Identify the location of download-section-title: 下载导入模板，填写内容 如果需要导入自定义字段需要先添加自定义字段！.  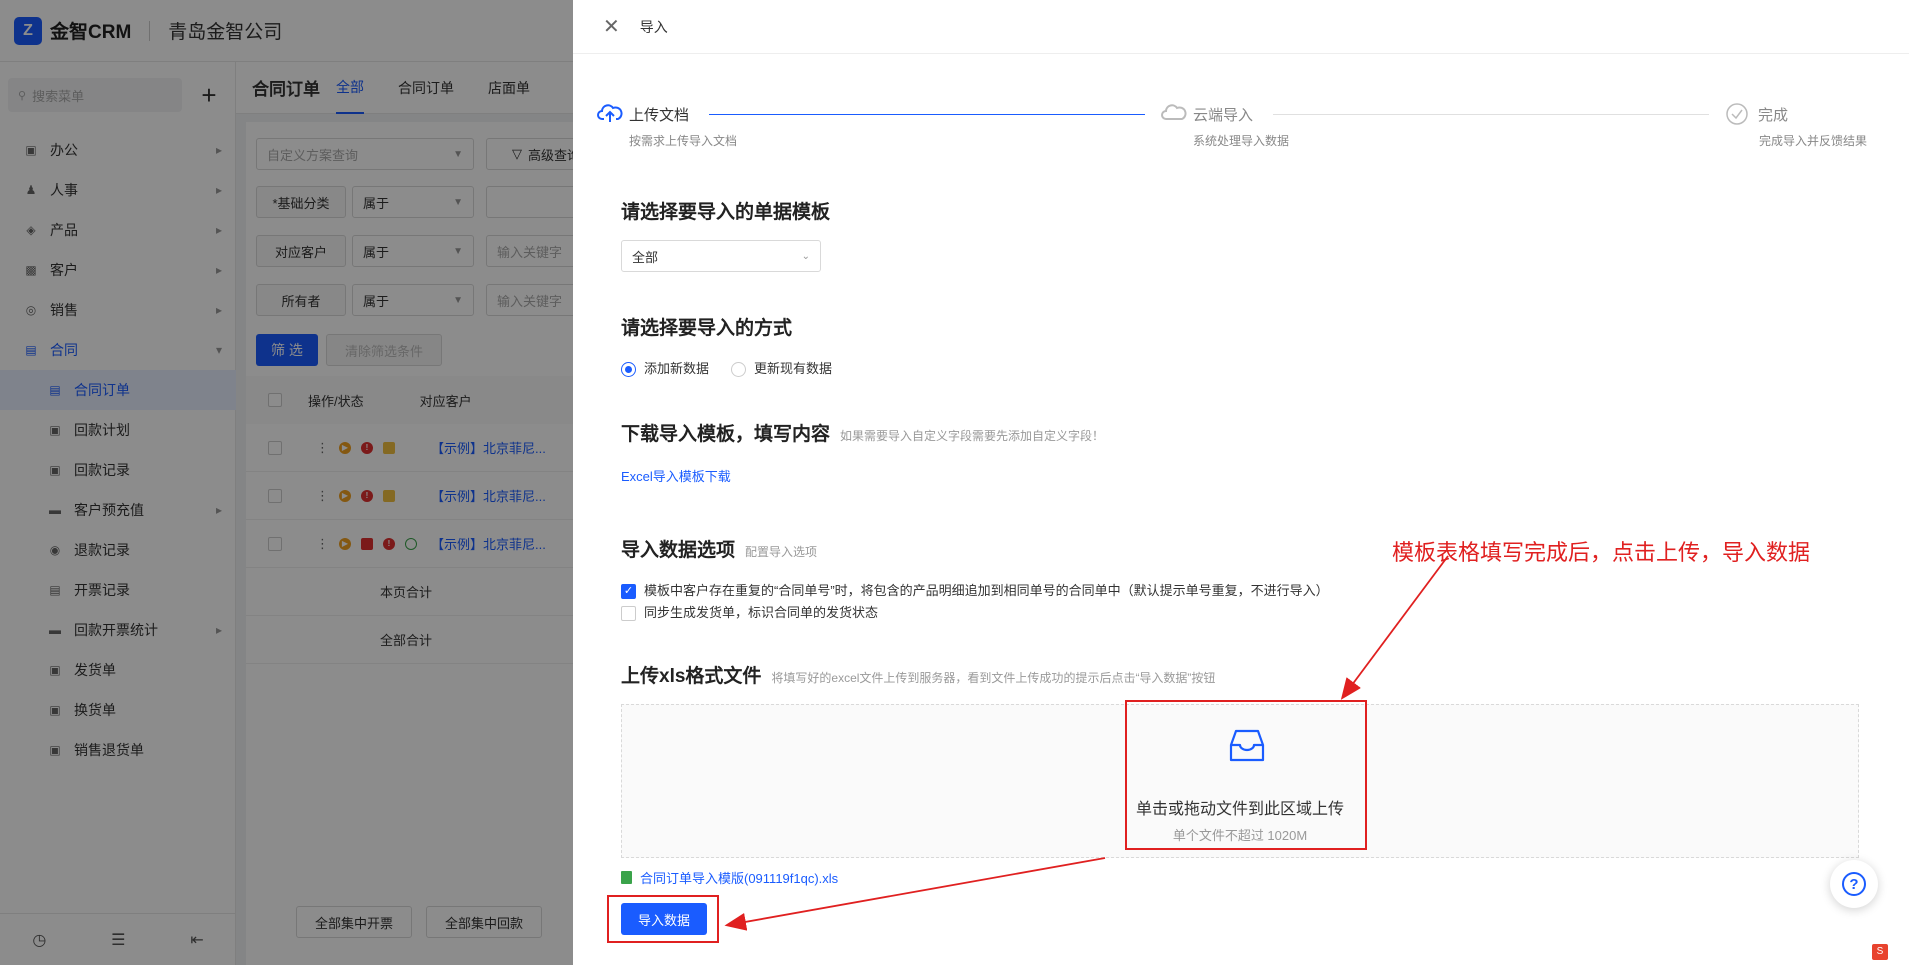
(862, 432).